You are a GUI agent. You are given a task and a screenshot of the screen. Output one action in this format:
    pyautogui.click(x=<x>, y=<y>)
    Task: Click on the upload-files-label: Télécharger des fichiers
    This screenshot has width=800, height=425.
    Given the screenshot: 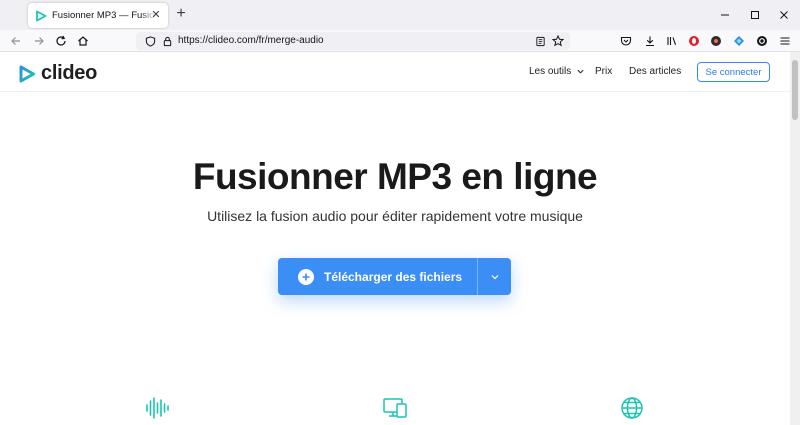 What is the action you would take?
    pyautogui.click(x=393, y=276)
    